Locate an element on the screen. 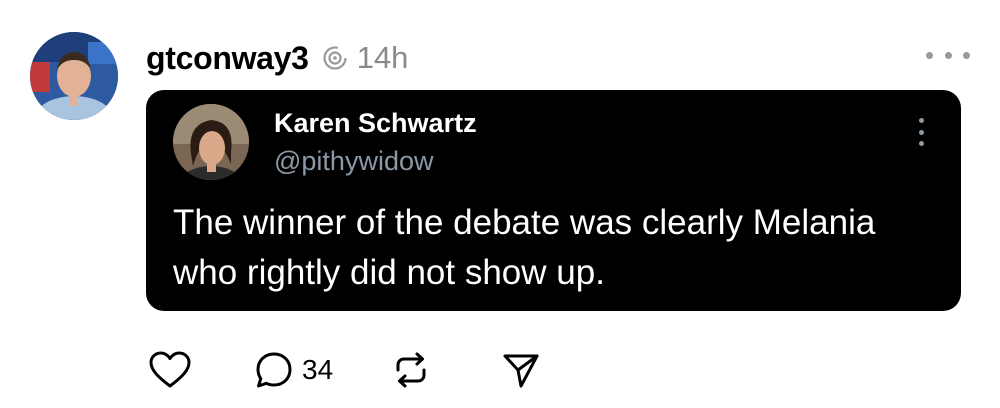 The image size is (1000, 408). author-avatar is located at coordinates (74, 76).